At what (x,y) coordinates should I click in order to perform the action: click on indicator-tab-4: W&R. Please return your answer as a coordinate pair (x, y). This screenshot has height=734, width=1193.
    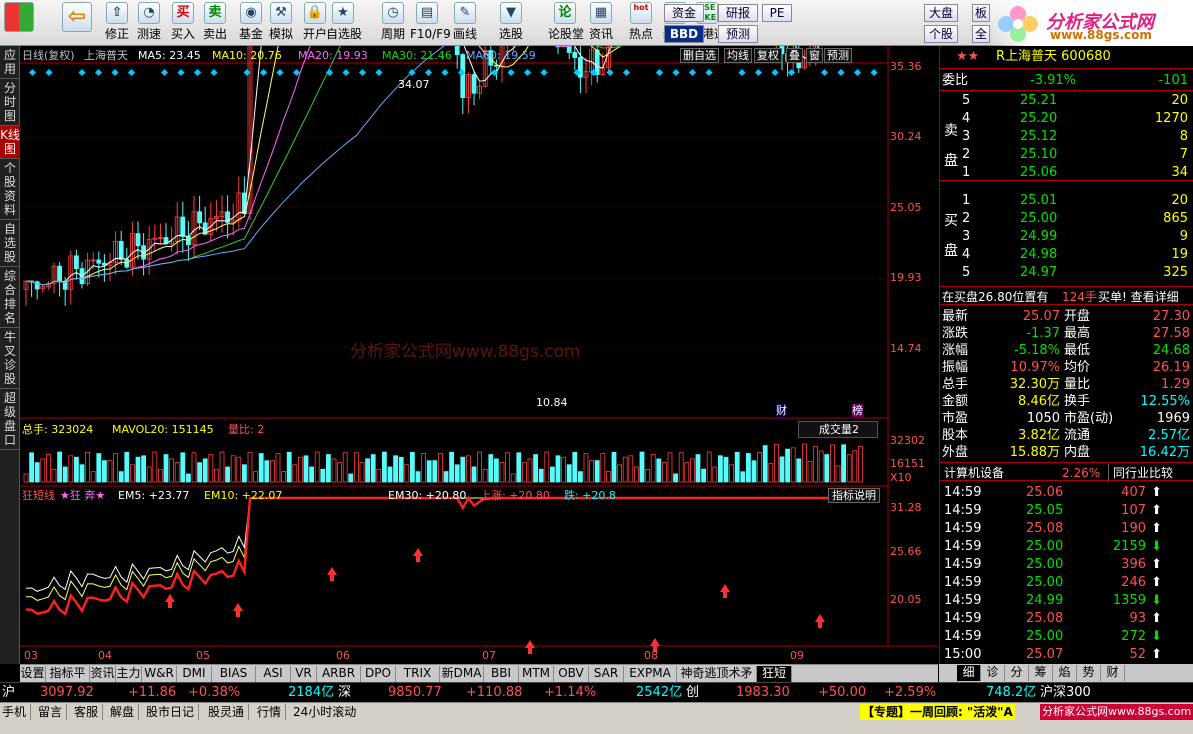
    Looking at the image, I should click on (159, 674).